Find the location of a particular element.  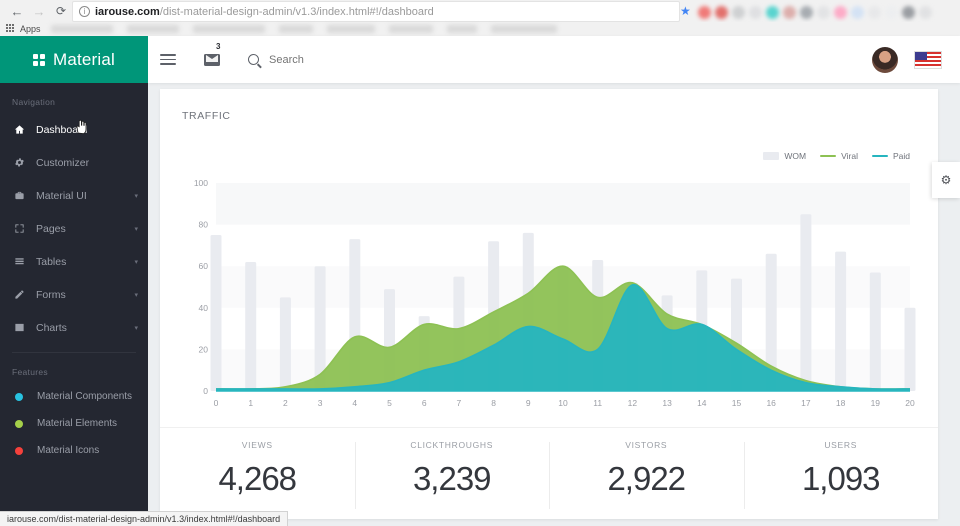

legend-item-wom: WOM is located at coordinates (784, 156).